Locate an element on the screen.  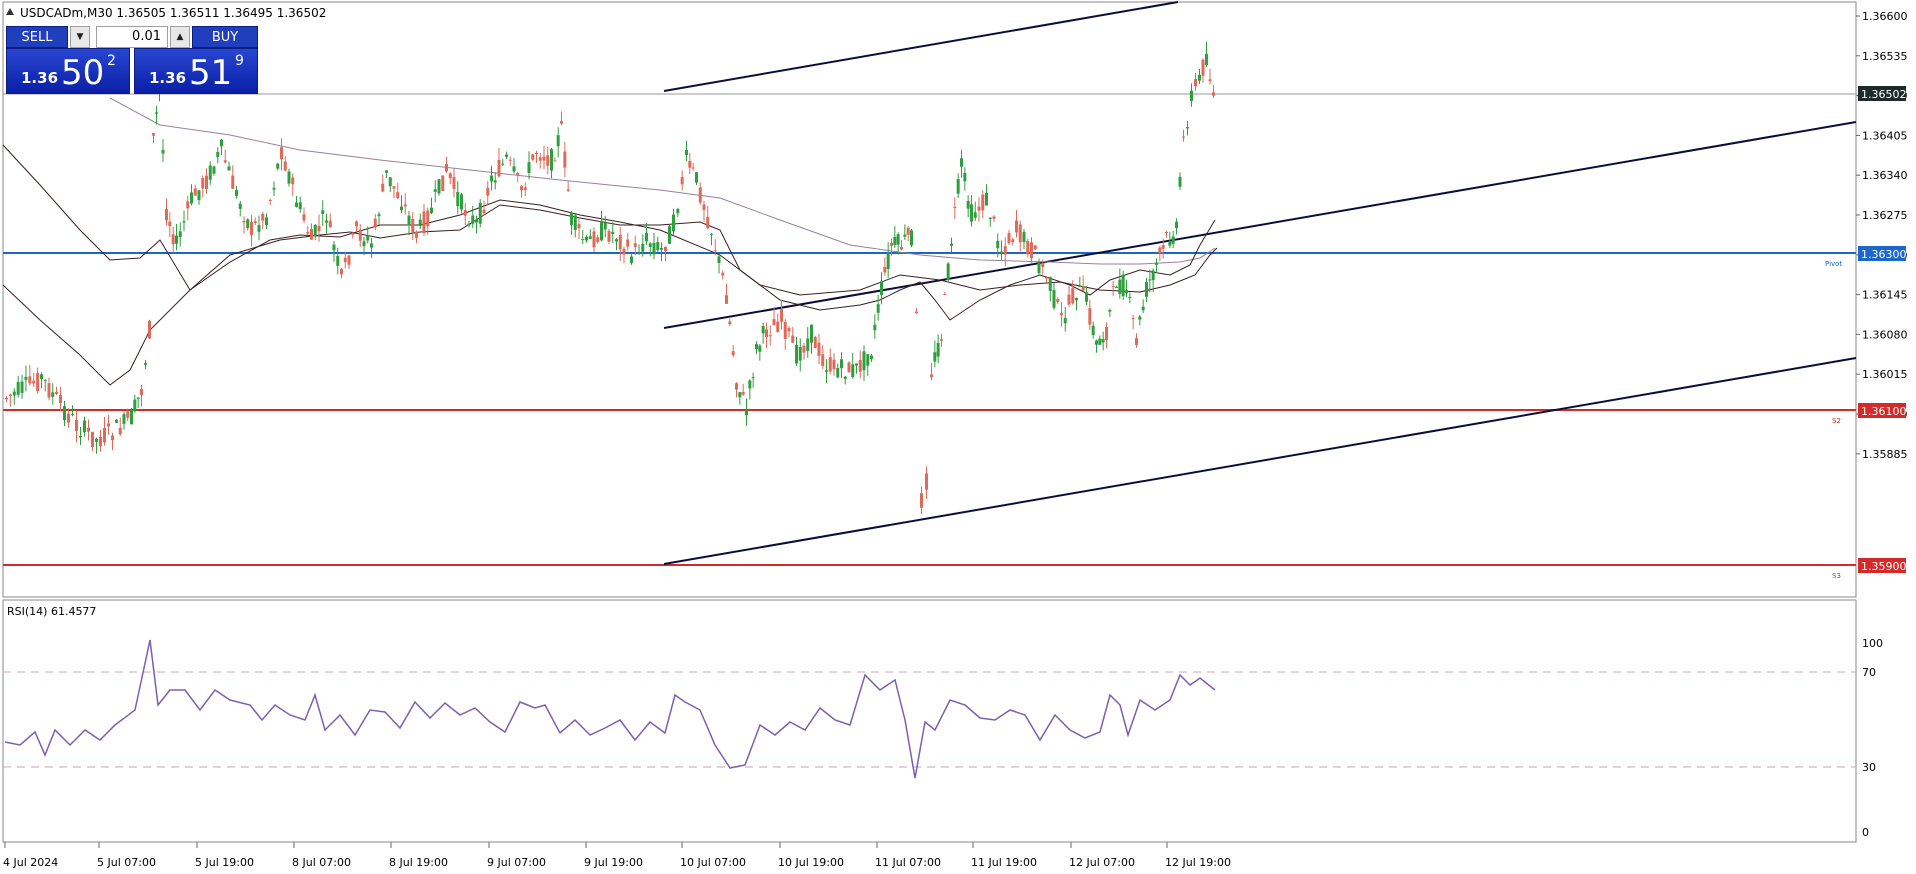
triangle-down-icon: ▼ is located at coordinates (80, 37).